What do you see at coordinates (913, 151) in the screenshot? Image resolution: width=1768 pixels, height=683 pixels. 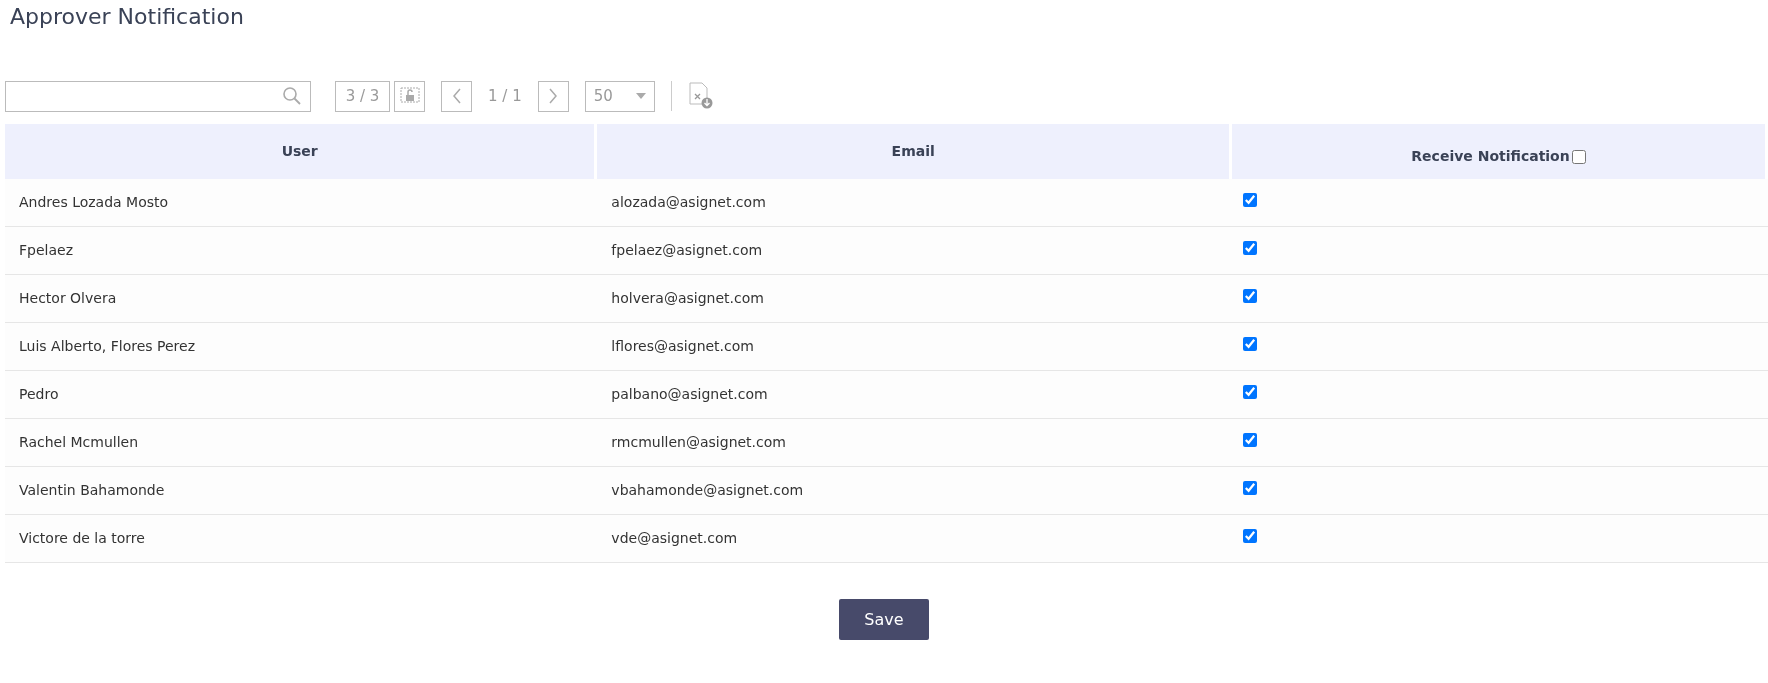 I see `column-header: Email` at bounding box center [913, 151].